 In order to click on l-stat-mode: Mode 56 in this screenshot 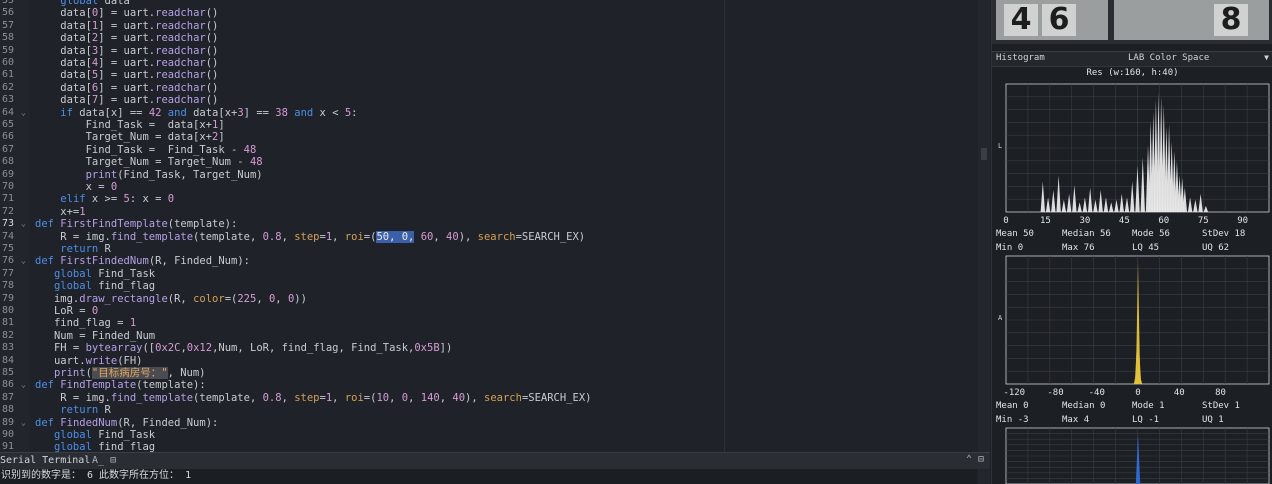, I will do `click(1151, 234)`.